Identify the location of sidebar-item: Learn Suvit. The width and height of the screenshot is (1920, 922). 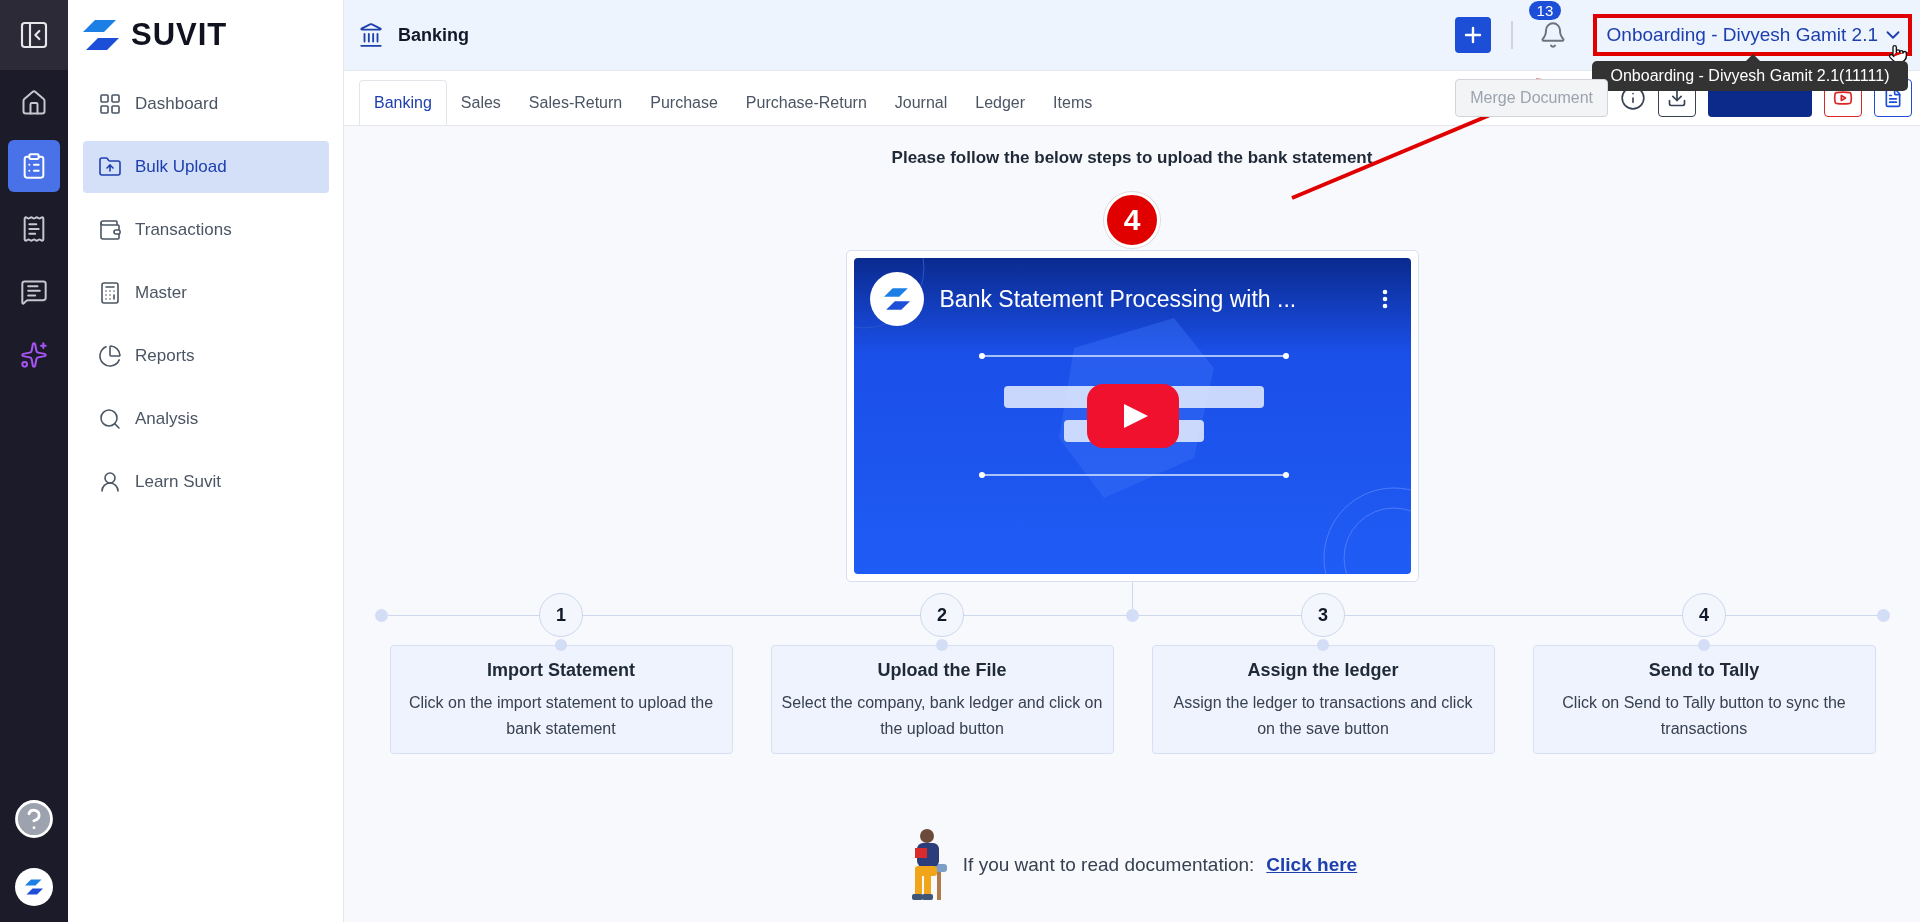
(206, 482).